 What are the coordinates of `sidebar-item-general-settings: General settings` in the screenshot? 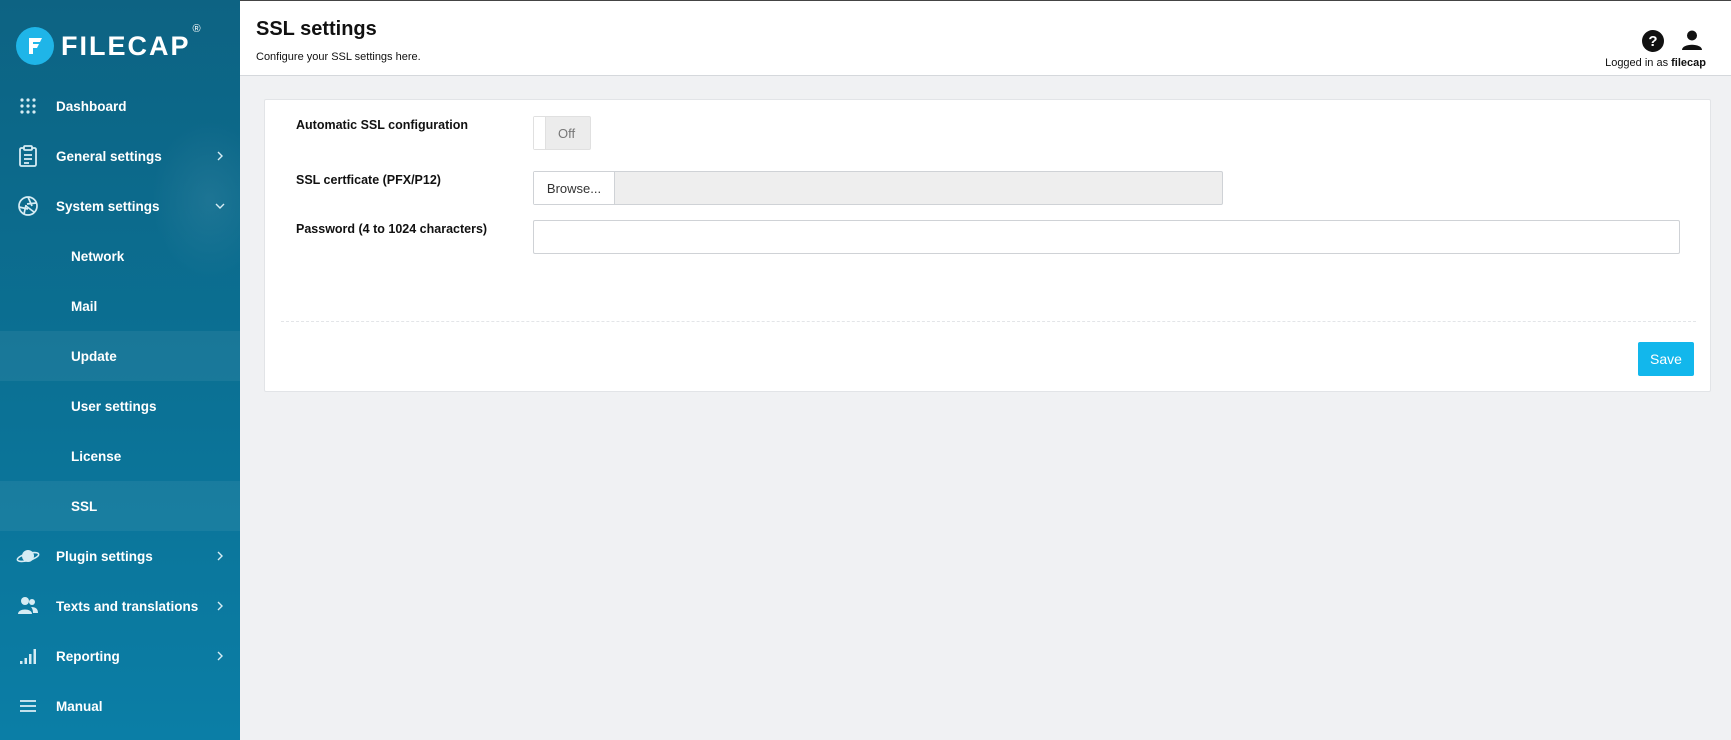 It's located at (120, 156).